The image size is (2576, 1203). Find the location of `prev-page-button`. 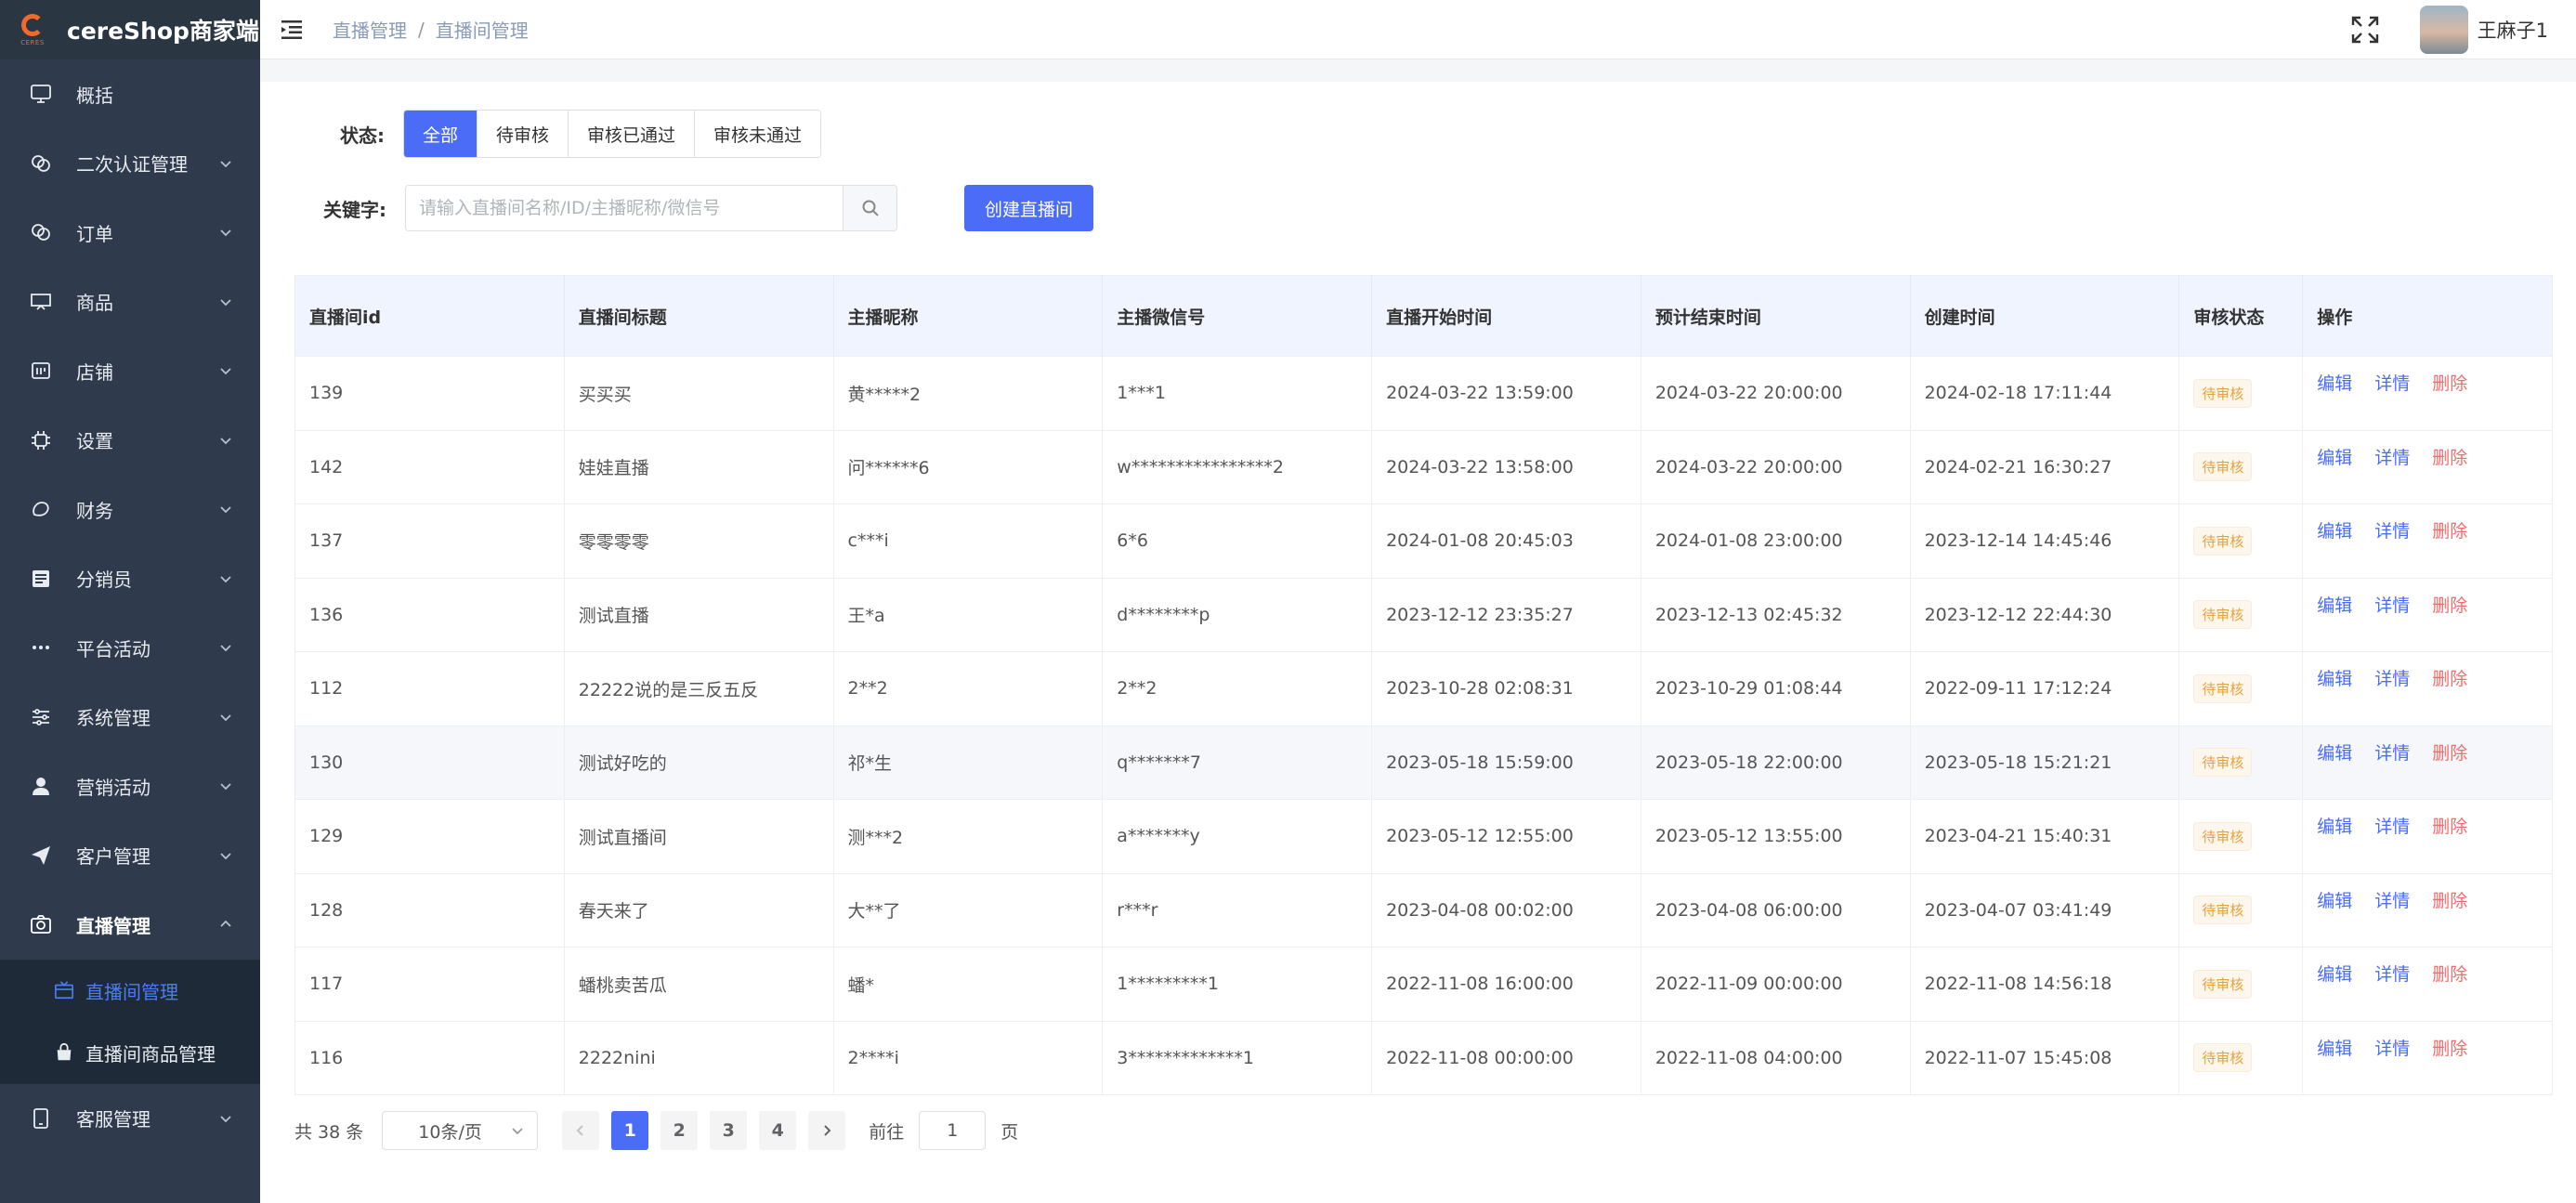

prev-page-button is located at coordinates (581, 1130).